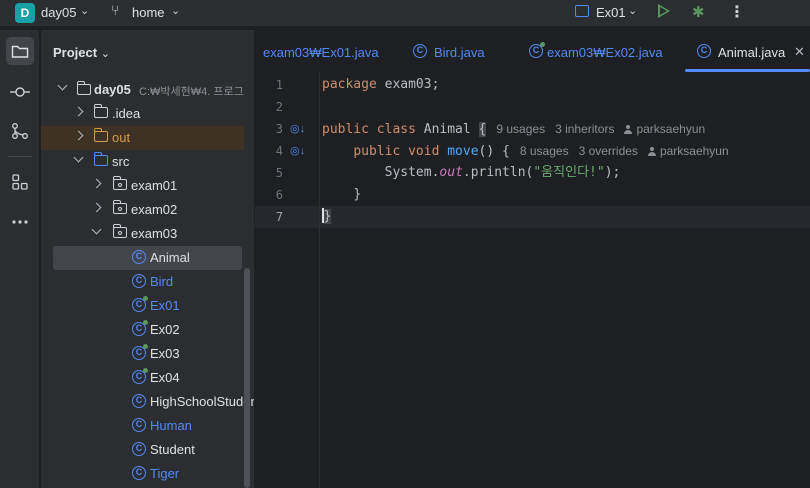  What do you see at coordinates (297, 128) in the screenshot?
I see `implemented-marker-icon: ◎↓` at bounding box center [297, 128].